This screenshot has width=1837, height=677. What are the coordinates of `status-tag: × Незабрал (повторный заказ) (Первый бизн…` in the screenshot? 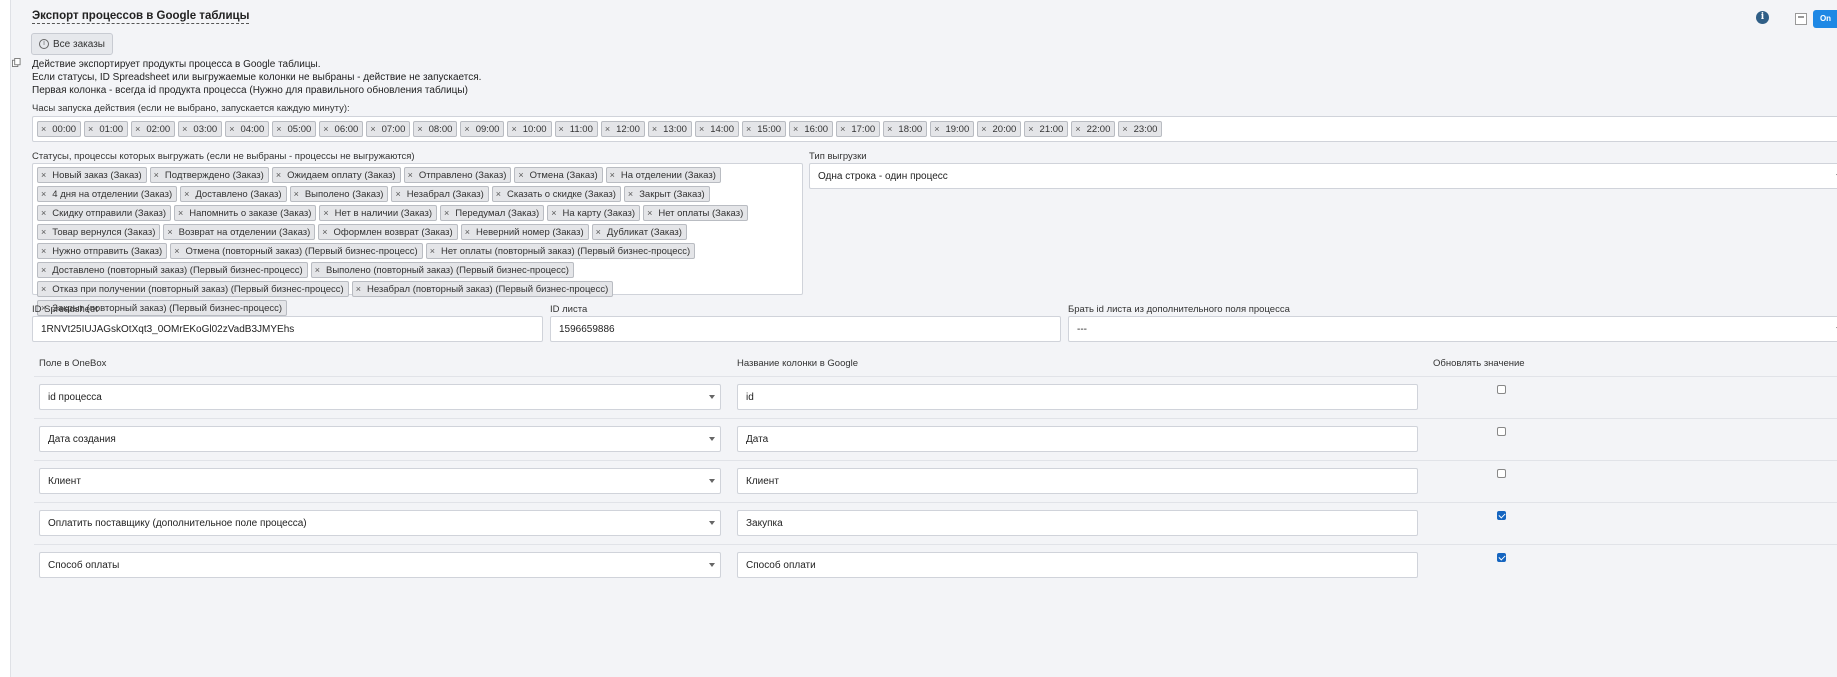 It's located at (482, 289).